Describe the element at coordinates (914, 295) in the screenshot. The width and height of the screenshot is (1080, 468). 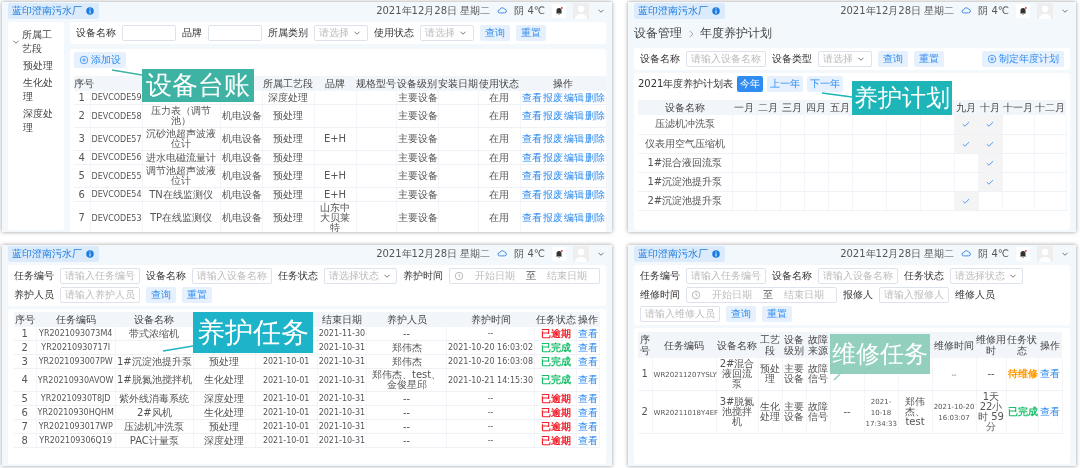
I see `input-field: 请输入报修人` at that location.